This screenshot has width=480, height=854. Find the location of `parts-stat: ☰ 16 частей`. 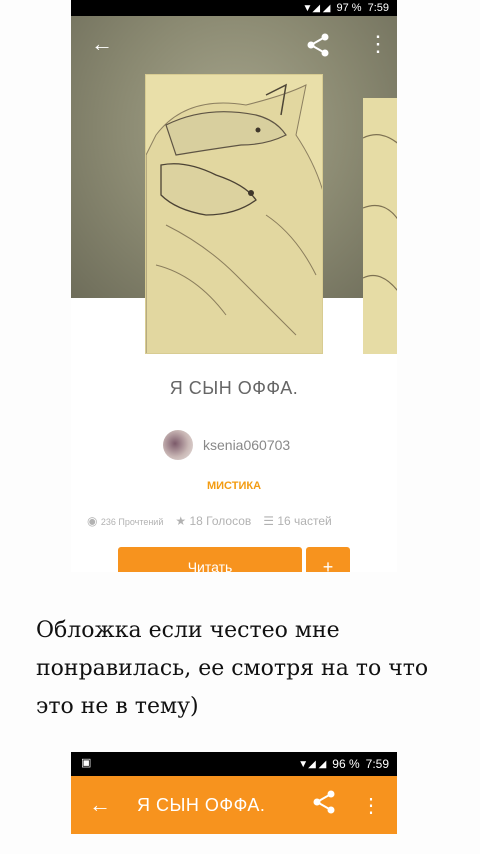

parts-stat: ☰ 16 частей is located at coordinates (297, 521).